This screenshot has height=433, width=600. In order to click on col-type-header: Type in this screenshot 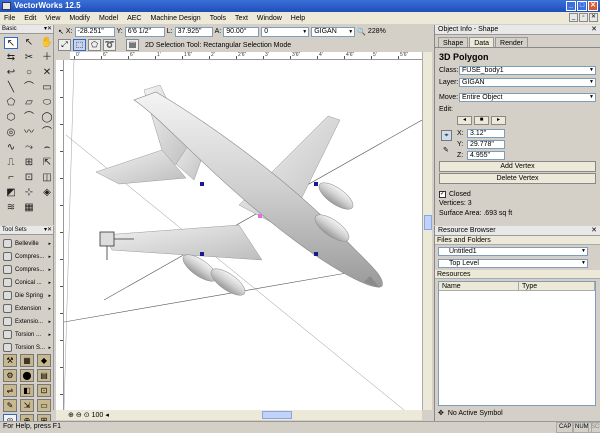, I will do `click(557, 286)`.